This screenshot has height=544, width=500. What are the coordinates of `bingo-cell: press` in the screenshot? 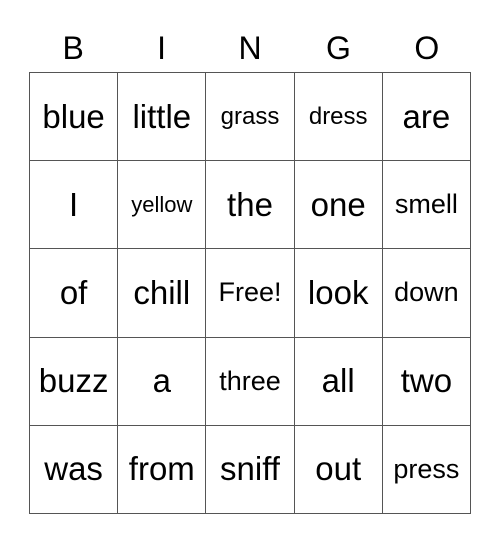 It's located at (426, 469).